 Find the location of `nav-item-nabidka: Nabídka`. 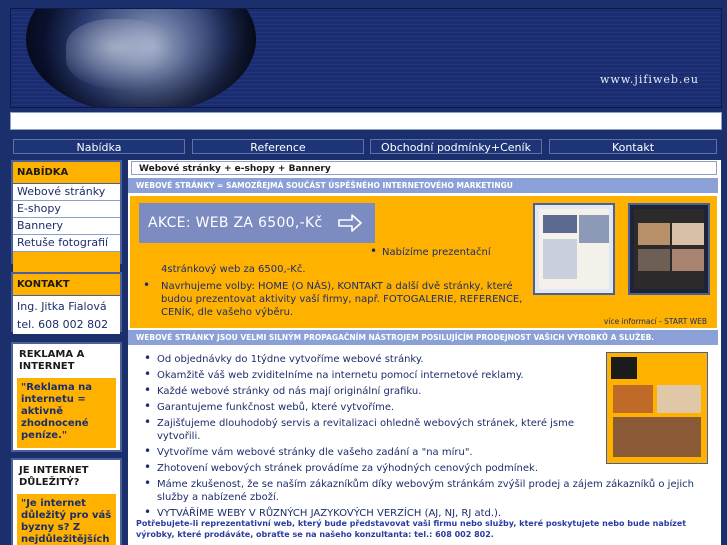

nav-item-nabidka: Nabídka is located at coordinates (99, 146).